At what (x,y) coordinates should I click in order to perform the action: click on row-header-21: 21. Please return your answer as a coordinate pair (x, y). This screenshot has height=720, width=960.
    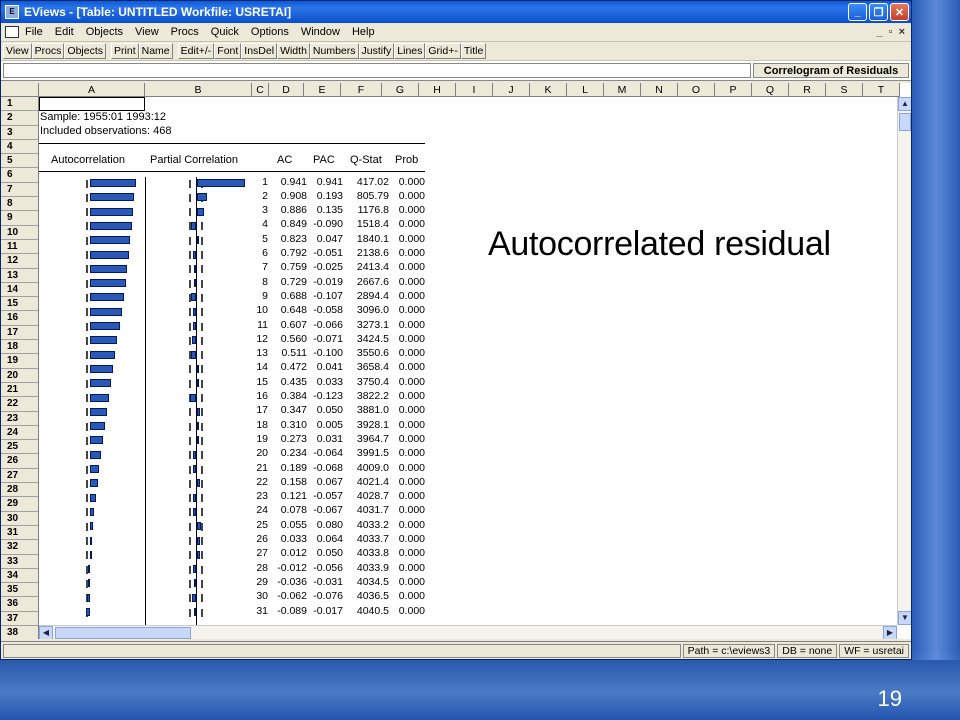
    Looking at the image, I should click on (19, 390).